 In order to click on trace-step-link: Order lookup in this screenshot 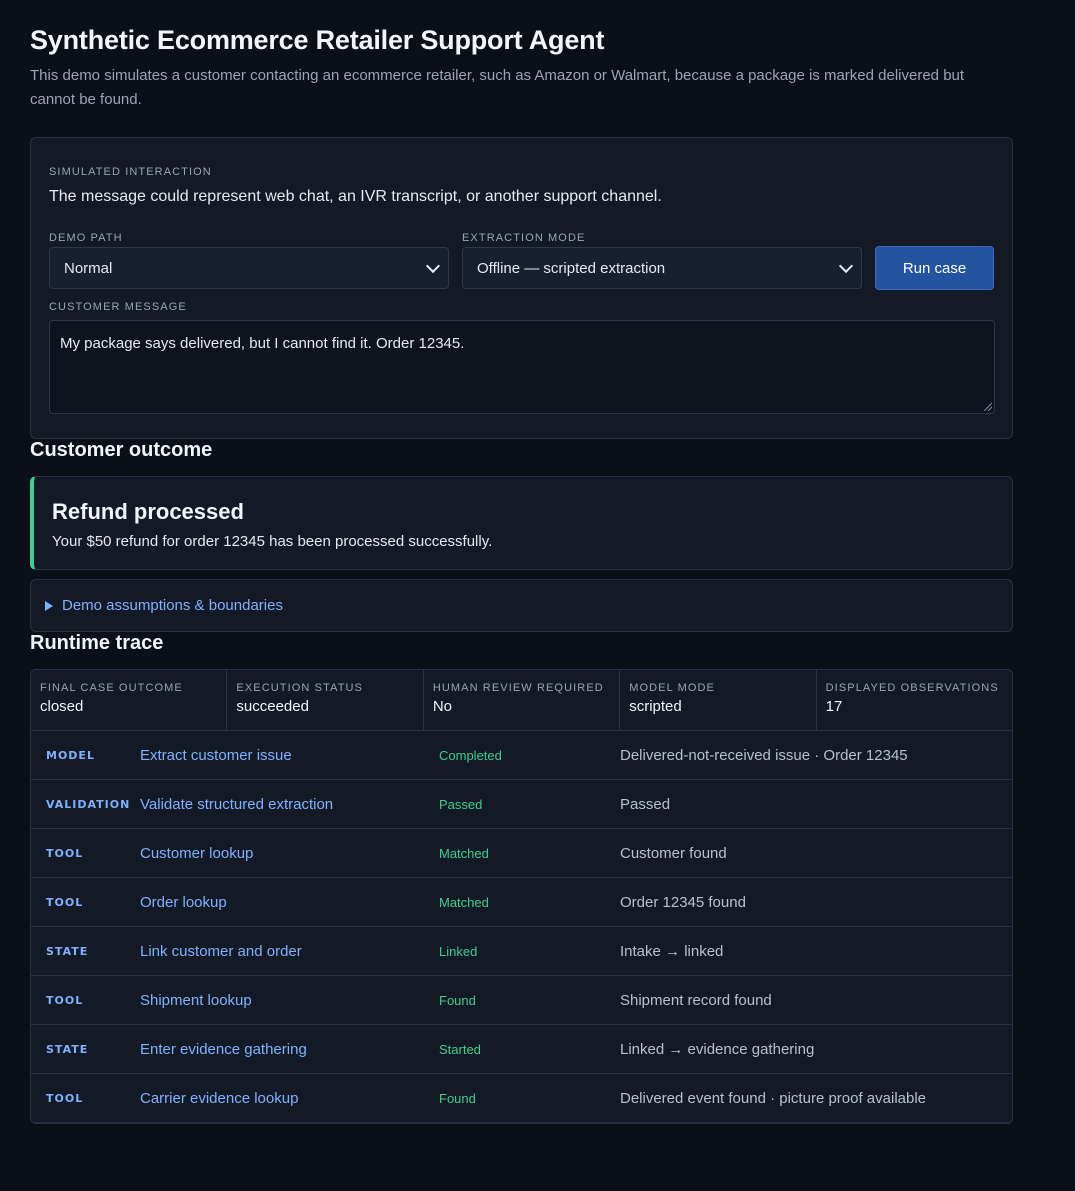, I will do `click(289, 902)`.